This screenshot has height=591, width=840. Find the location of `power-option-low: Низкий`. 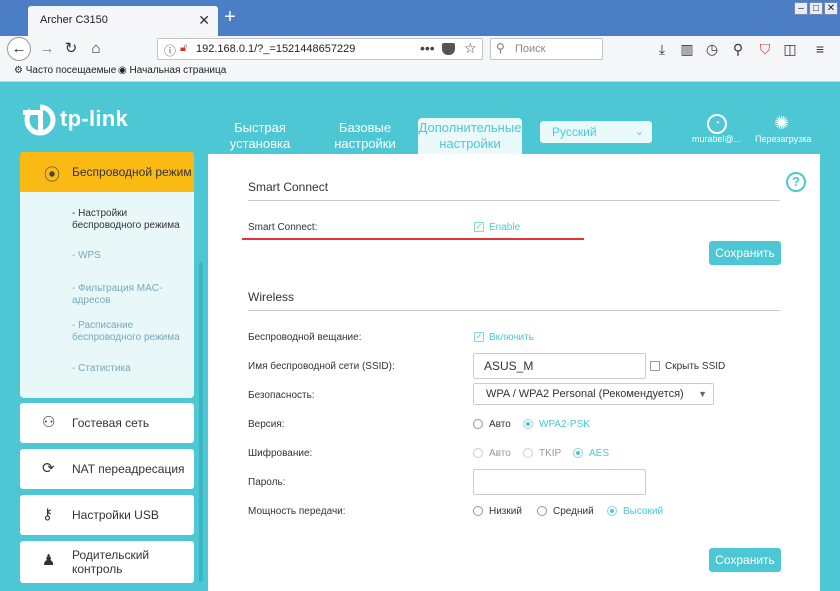

power-option-low: Низкий is located at coordinates (505, 511).